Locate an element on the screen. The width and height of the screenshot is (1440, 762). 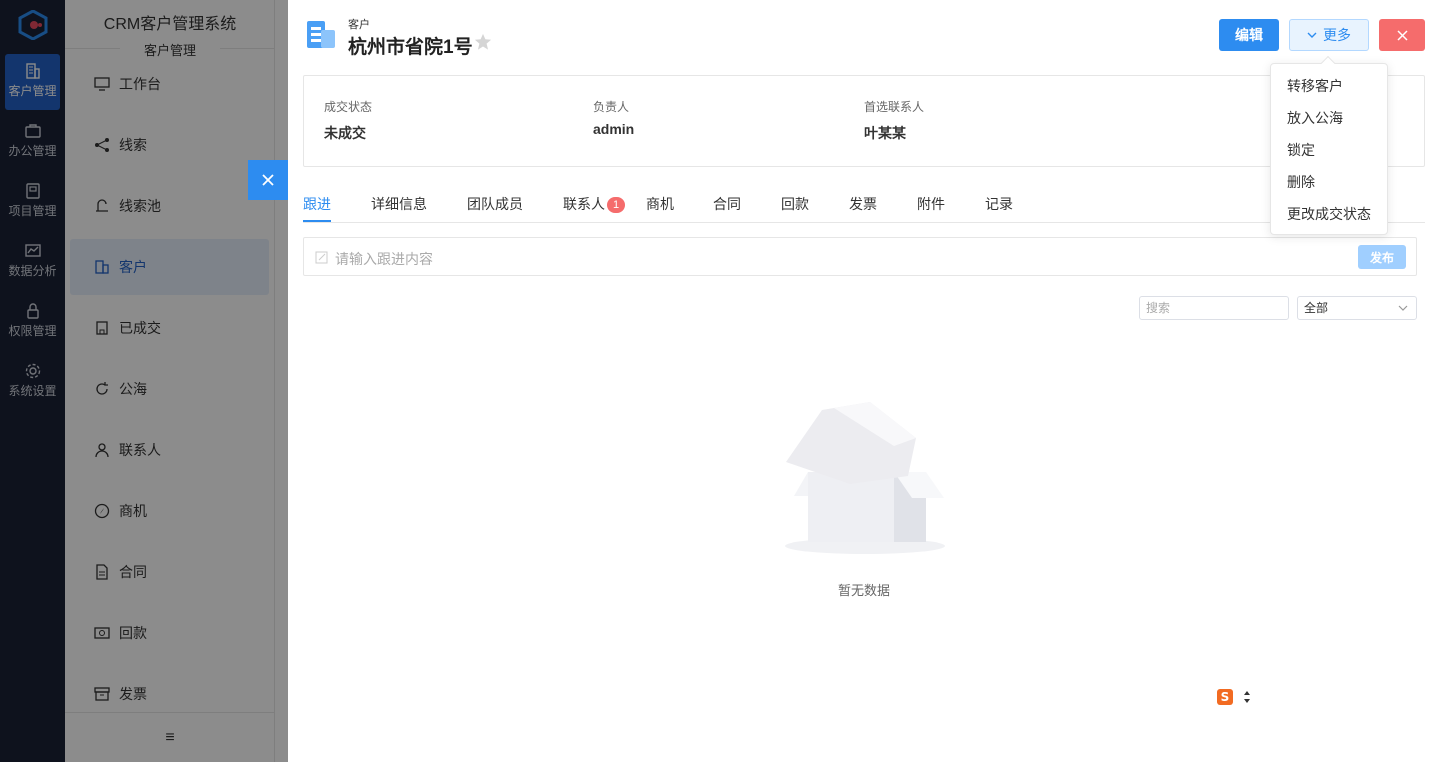
field-value: admin is located at coordinates (614, 129).